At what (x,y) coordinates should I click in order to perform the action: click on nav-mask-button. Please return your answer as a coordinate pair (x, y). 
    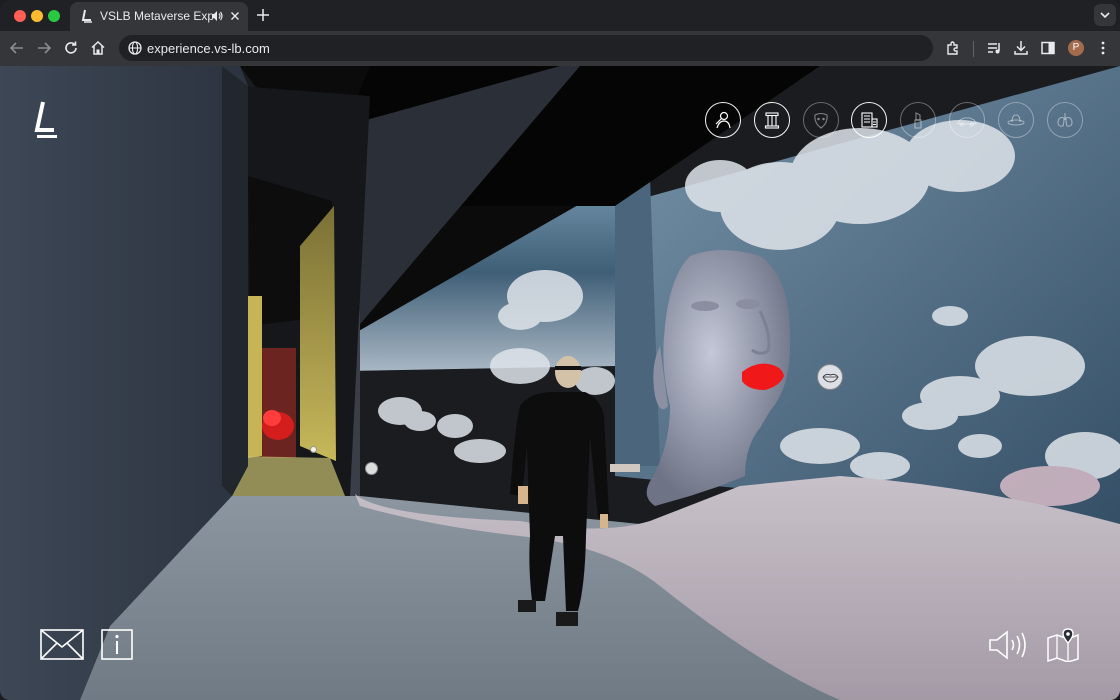
    Looking at the image, I should click on (821, 120).